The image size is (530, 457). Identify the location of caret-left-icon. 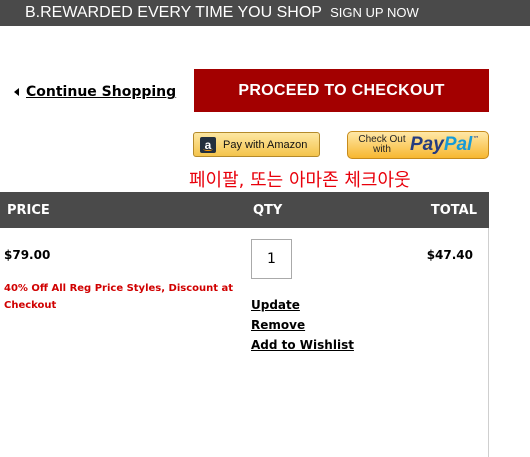
(16, 92).